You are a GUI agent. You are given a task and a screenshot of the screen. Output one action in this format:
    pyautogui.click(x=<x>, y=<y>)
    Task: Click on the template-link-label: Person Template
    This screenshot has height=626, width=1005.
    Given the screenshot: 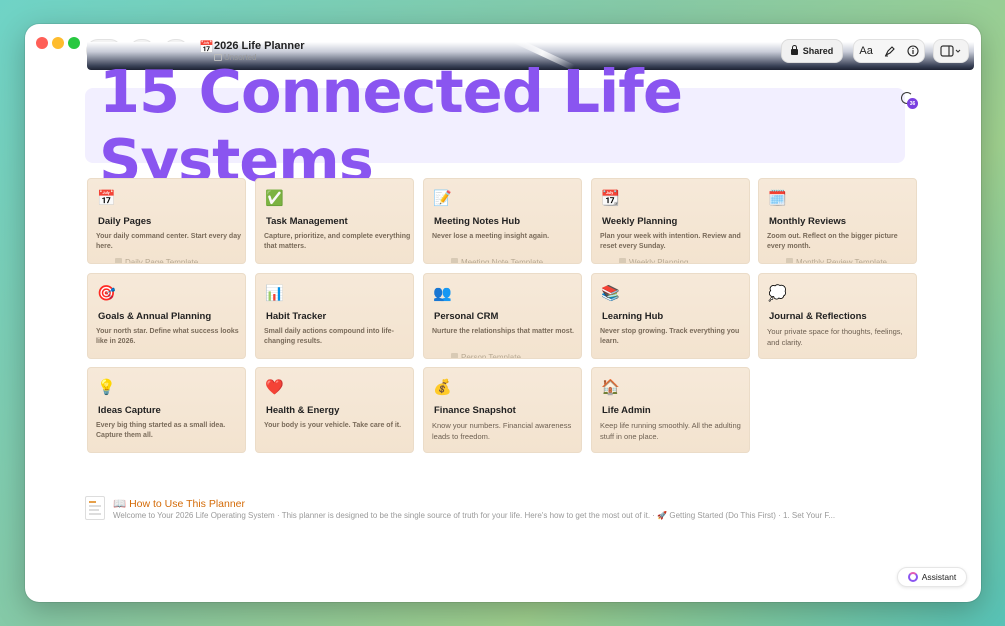 What is the action you would take?
    pyautogui.click(x=491, y=356)
    